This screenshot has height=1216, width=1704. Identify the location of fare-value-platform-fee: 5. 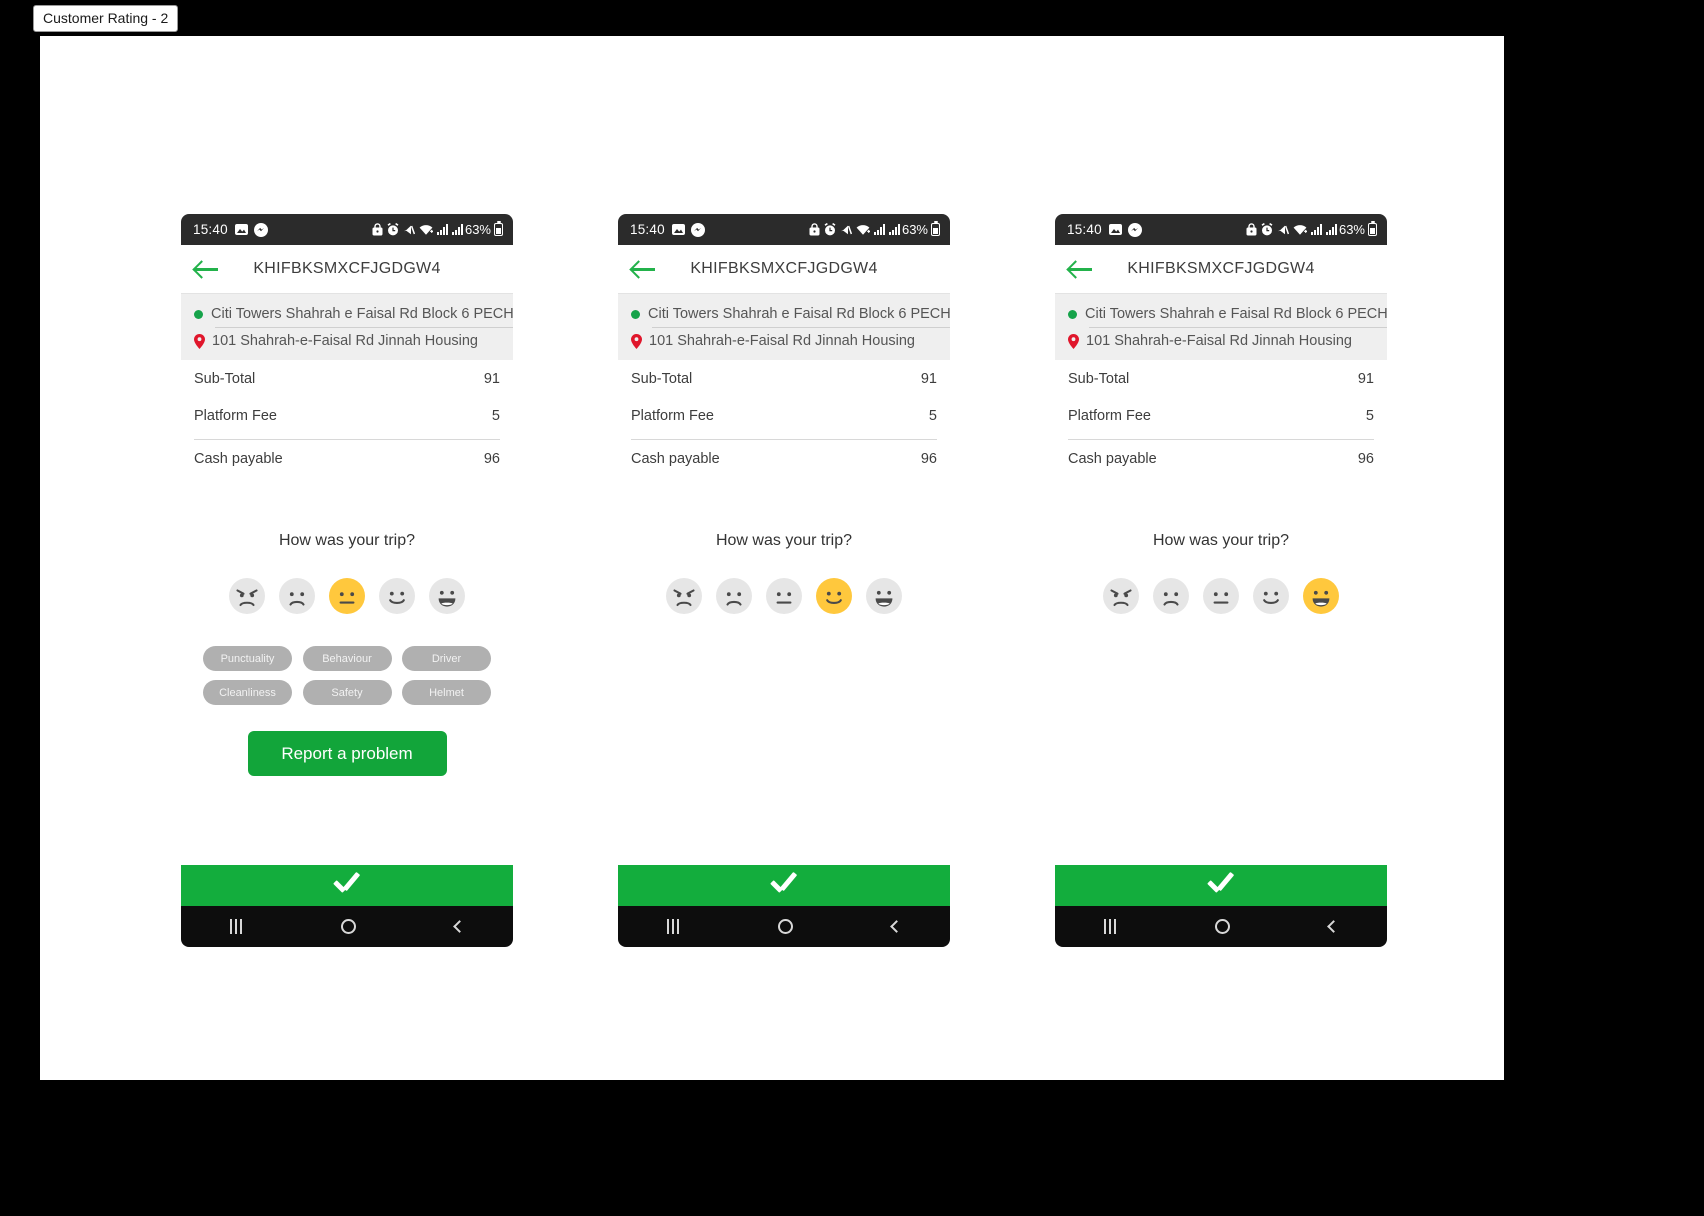
(1369, 415).